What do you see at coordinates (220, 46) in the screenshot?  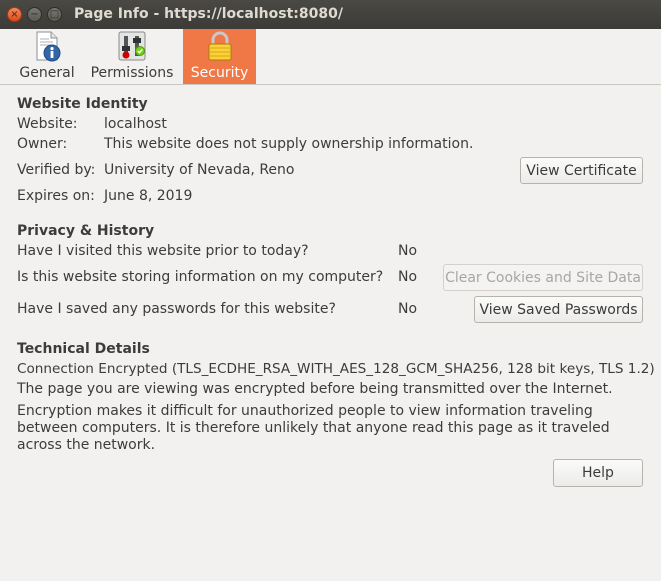 I see `padlock-icon` at bounding box center [220, 46].